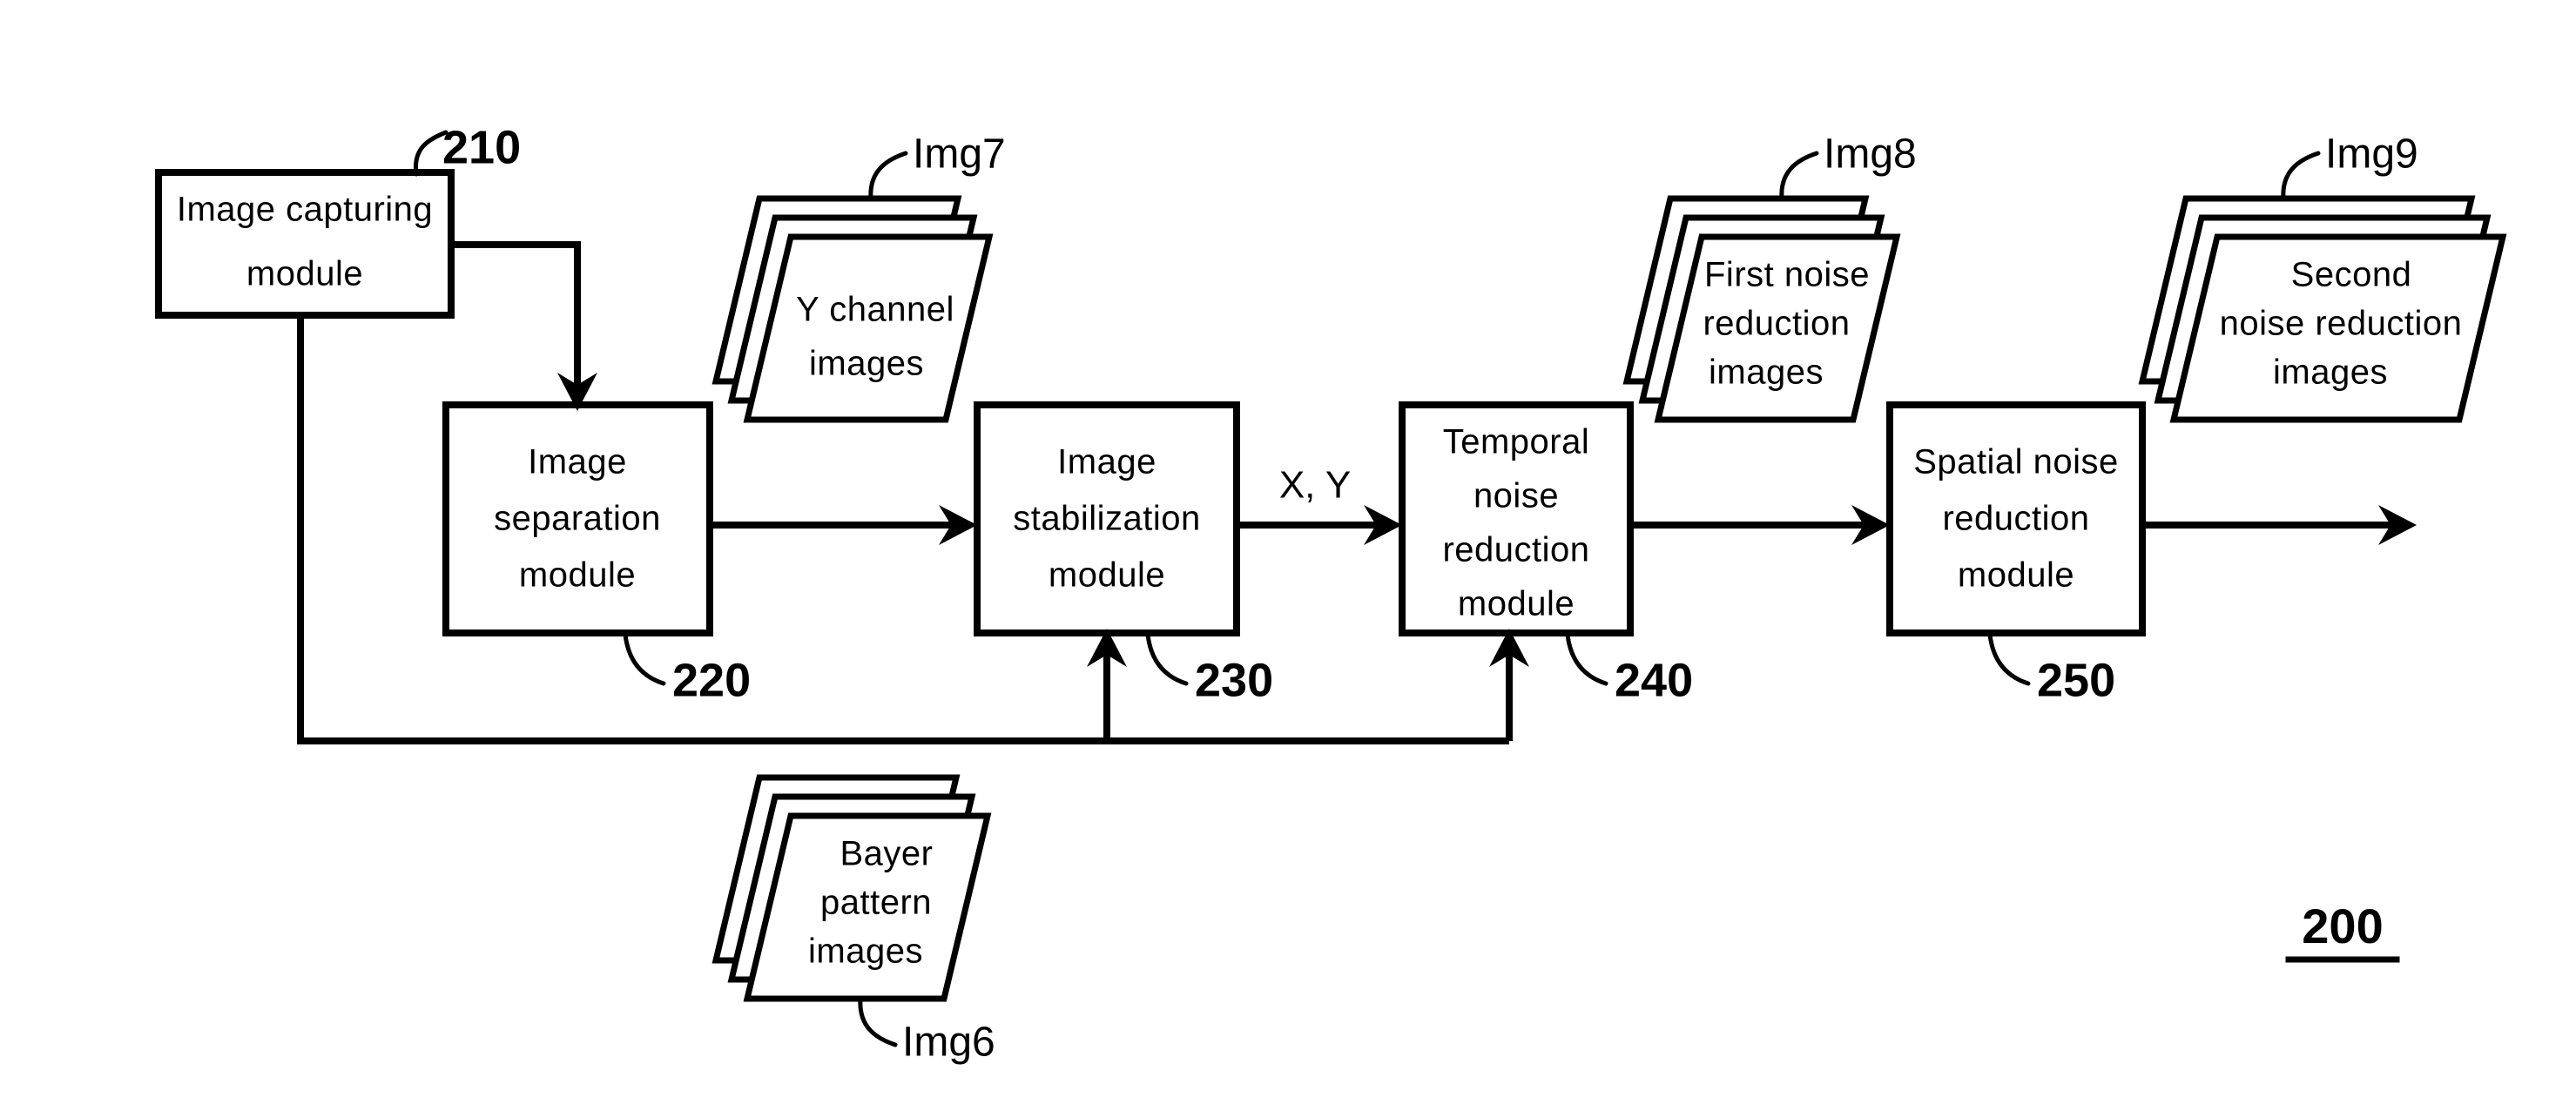  I want to click on ref-number-230: 230, so click(1234, 680).